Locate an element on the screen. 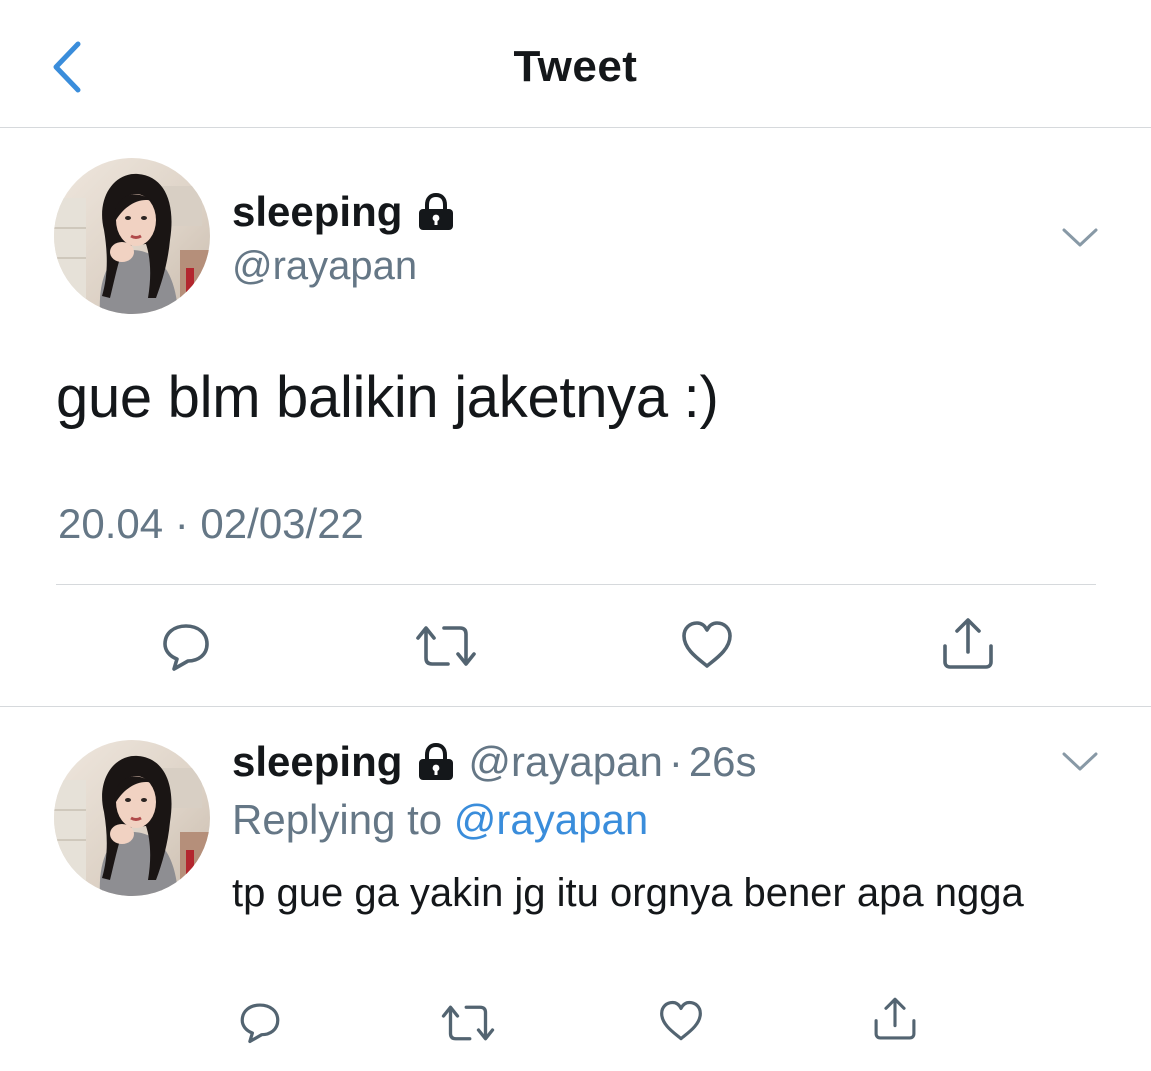 This screenshot has height=1071, width=1151. reply-header: sleeping @rayapan · 26s is located at coordinates (494, 762).